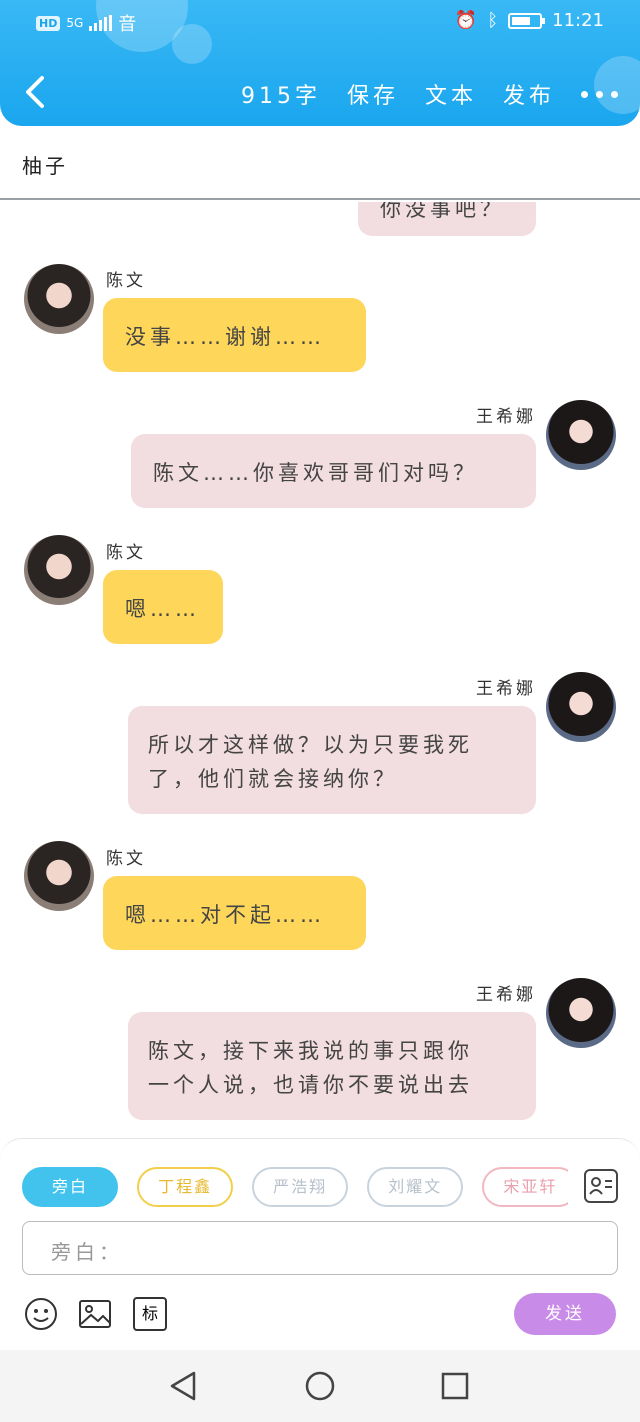  What do you see at coordinates (333, 471) in the screenshot?
I see `message-bubble-right: 陈文……你喜欢哥哥们对吗？` at bounding box center [333, 471].